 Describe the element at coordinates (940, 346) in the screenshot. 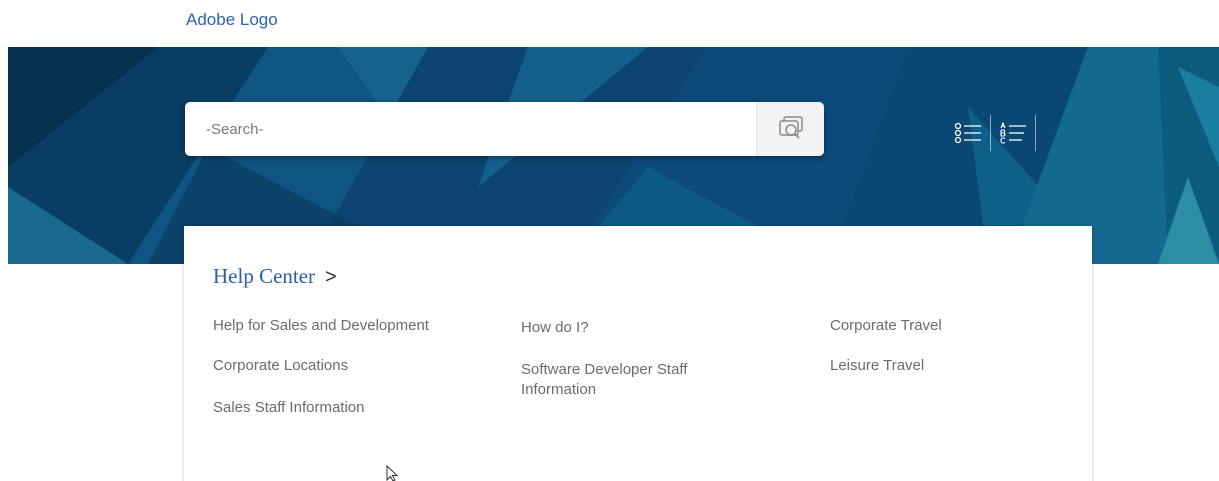

I see `category-column-3: Corporate Travel Leisure Travel` at that location.